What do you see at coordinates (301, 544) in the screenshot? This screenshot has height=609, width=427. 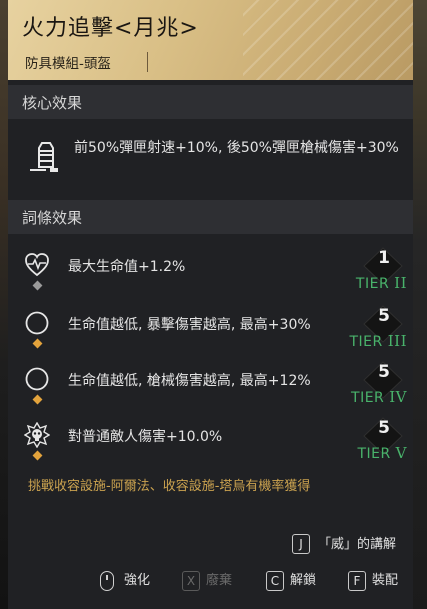 I see `hint-key: J` at bounding box center [301, 544].